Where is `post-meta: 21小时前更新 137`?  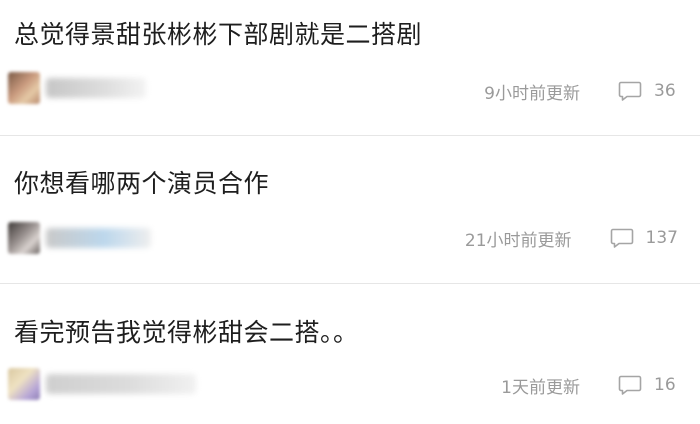 post-meta: 21小时前更新 137 is located at coordinates (571, 238).